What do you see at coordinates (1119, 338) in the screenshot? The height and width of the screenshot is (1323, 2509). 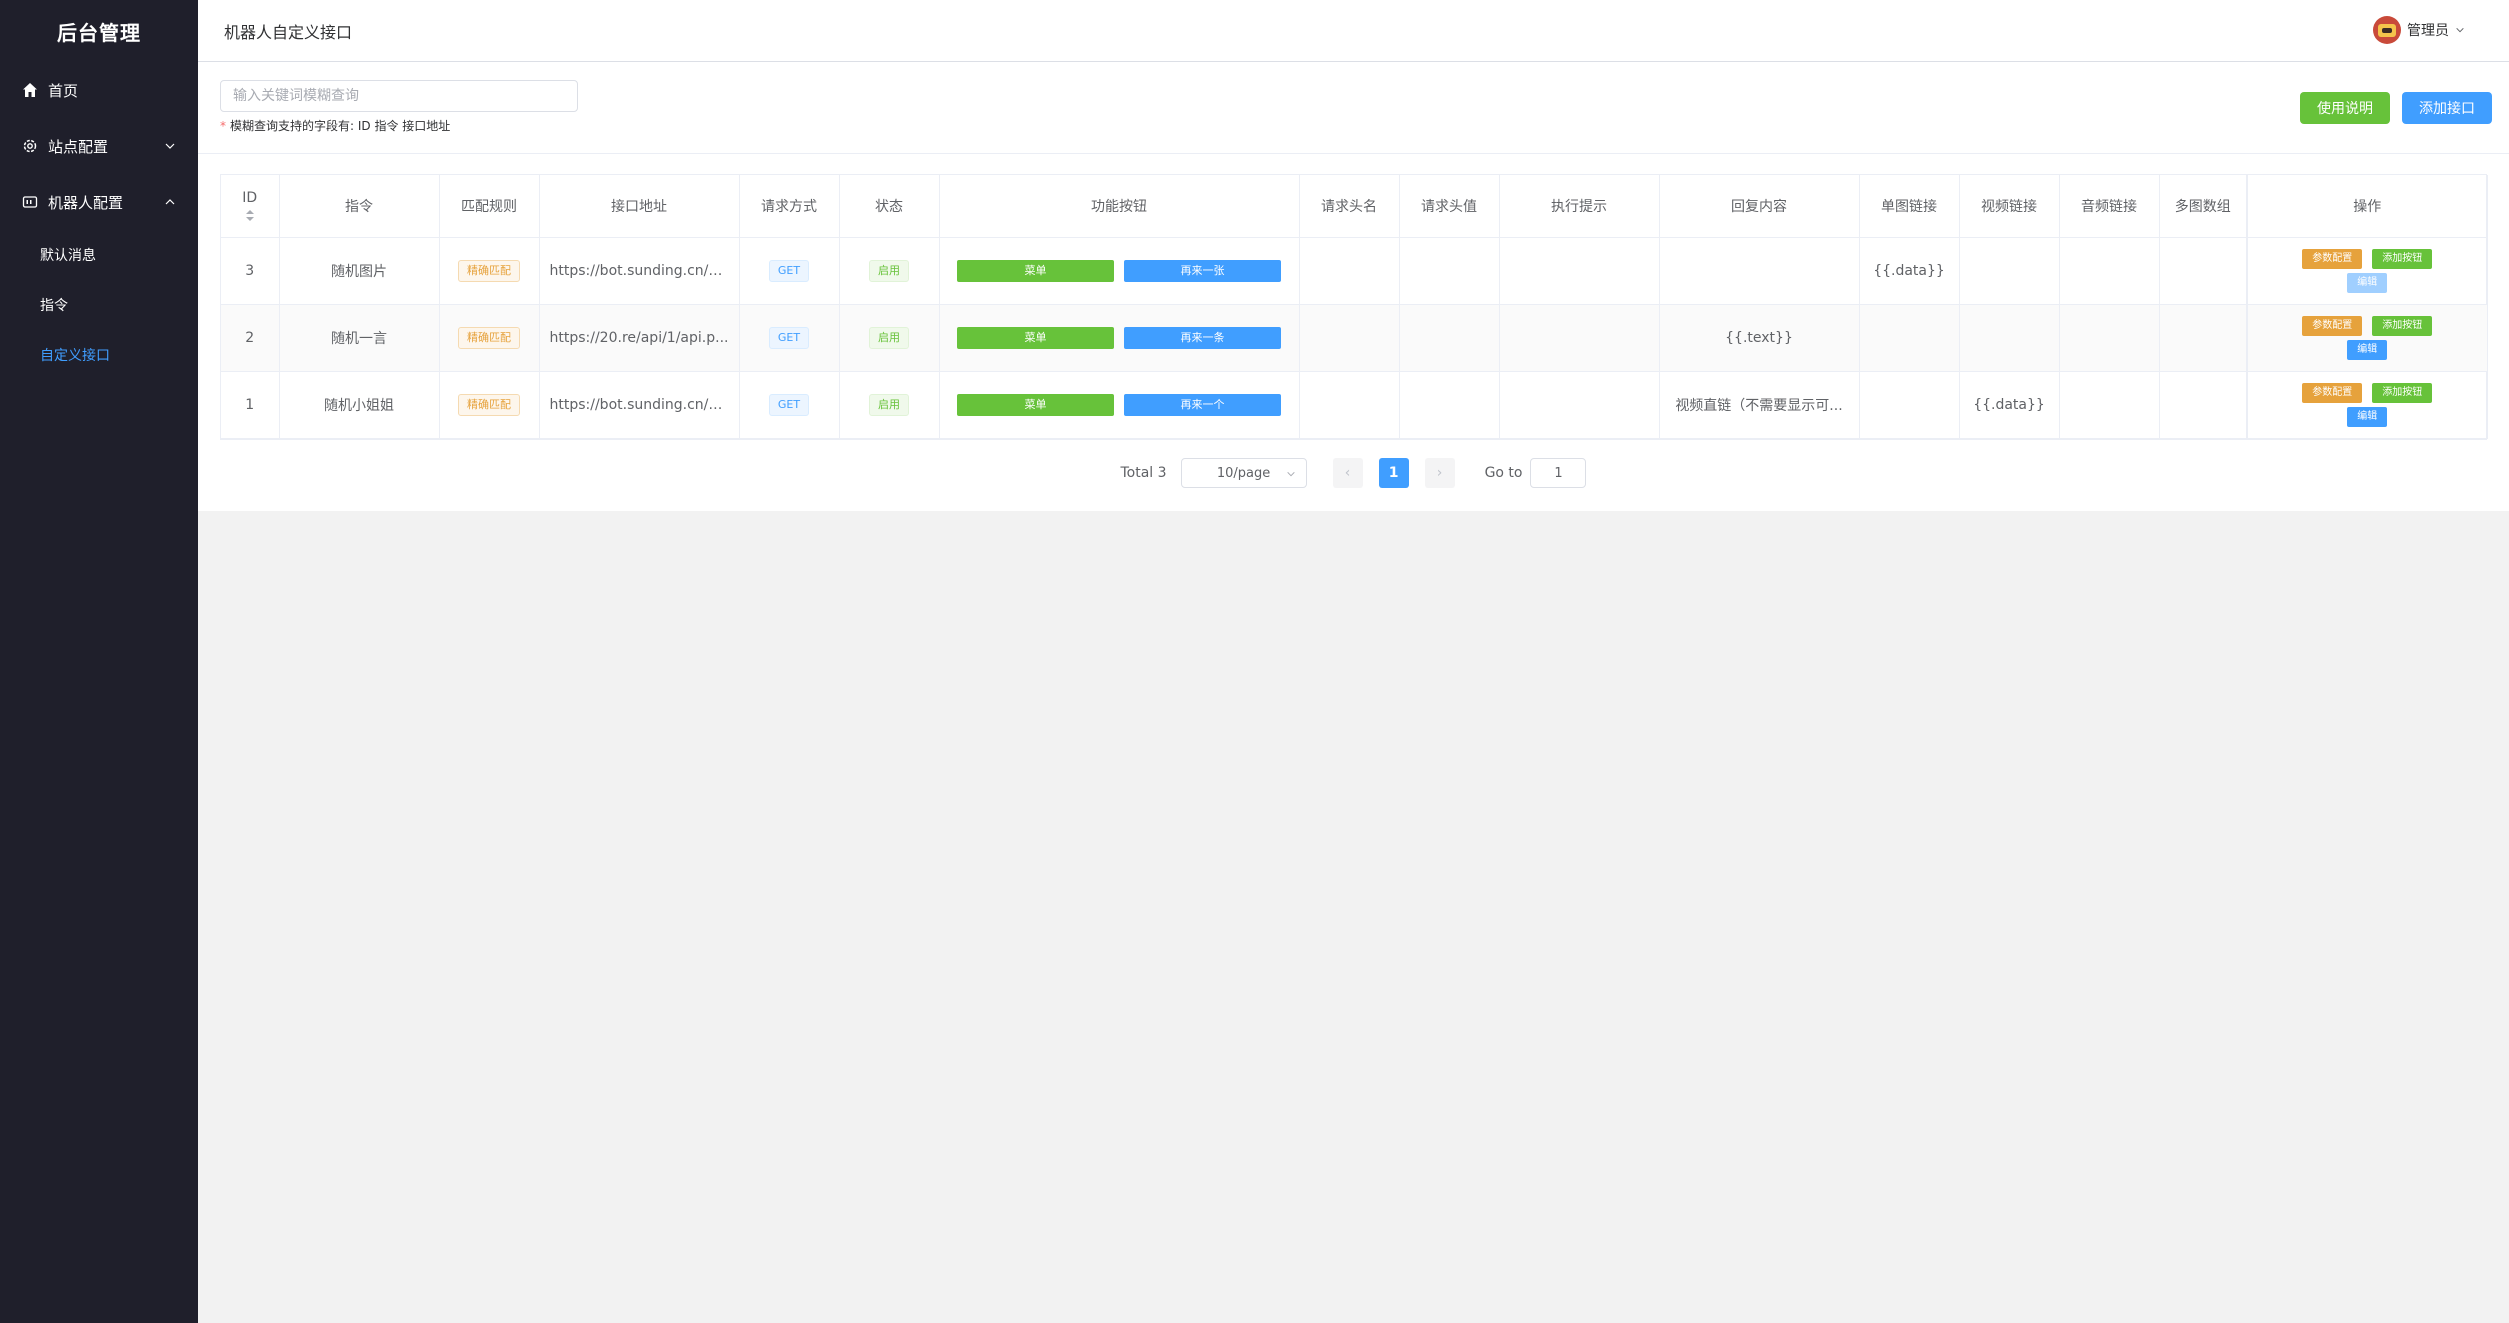 I see `cell-function-buttons: 菜单 再来一条` at bounding box center [1119, 338].